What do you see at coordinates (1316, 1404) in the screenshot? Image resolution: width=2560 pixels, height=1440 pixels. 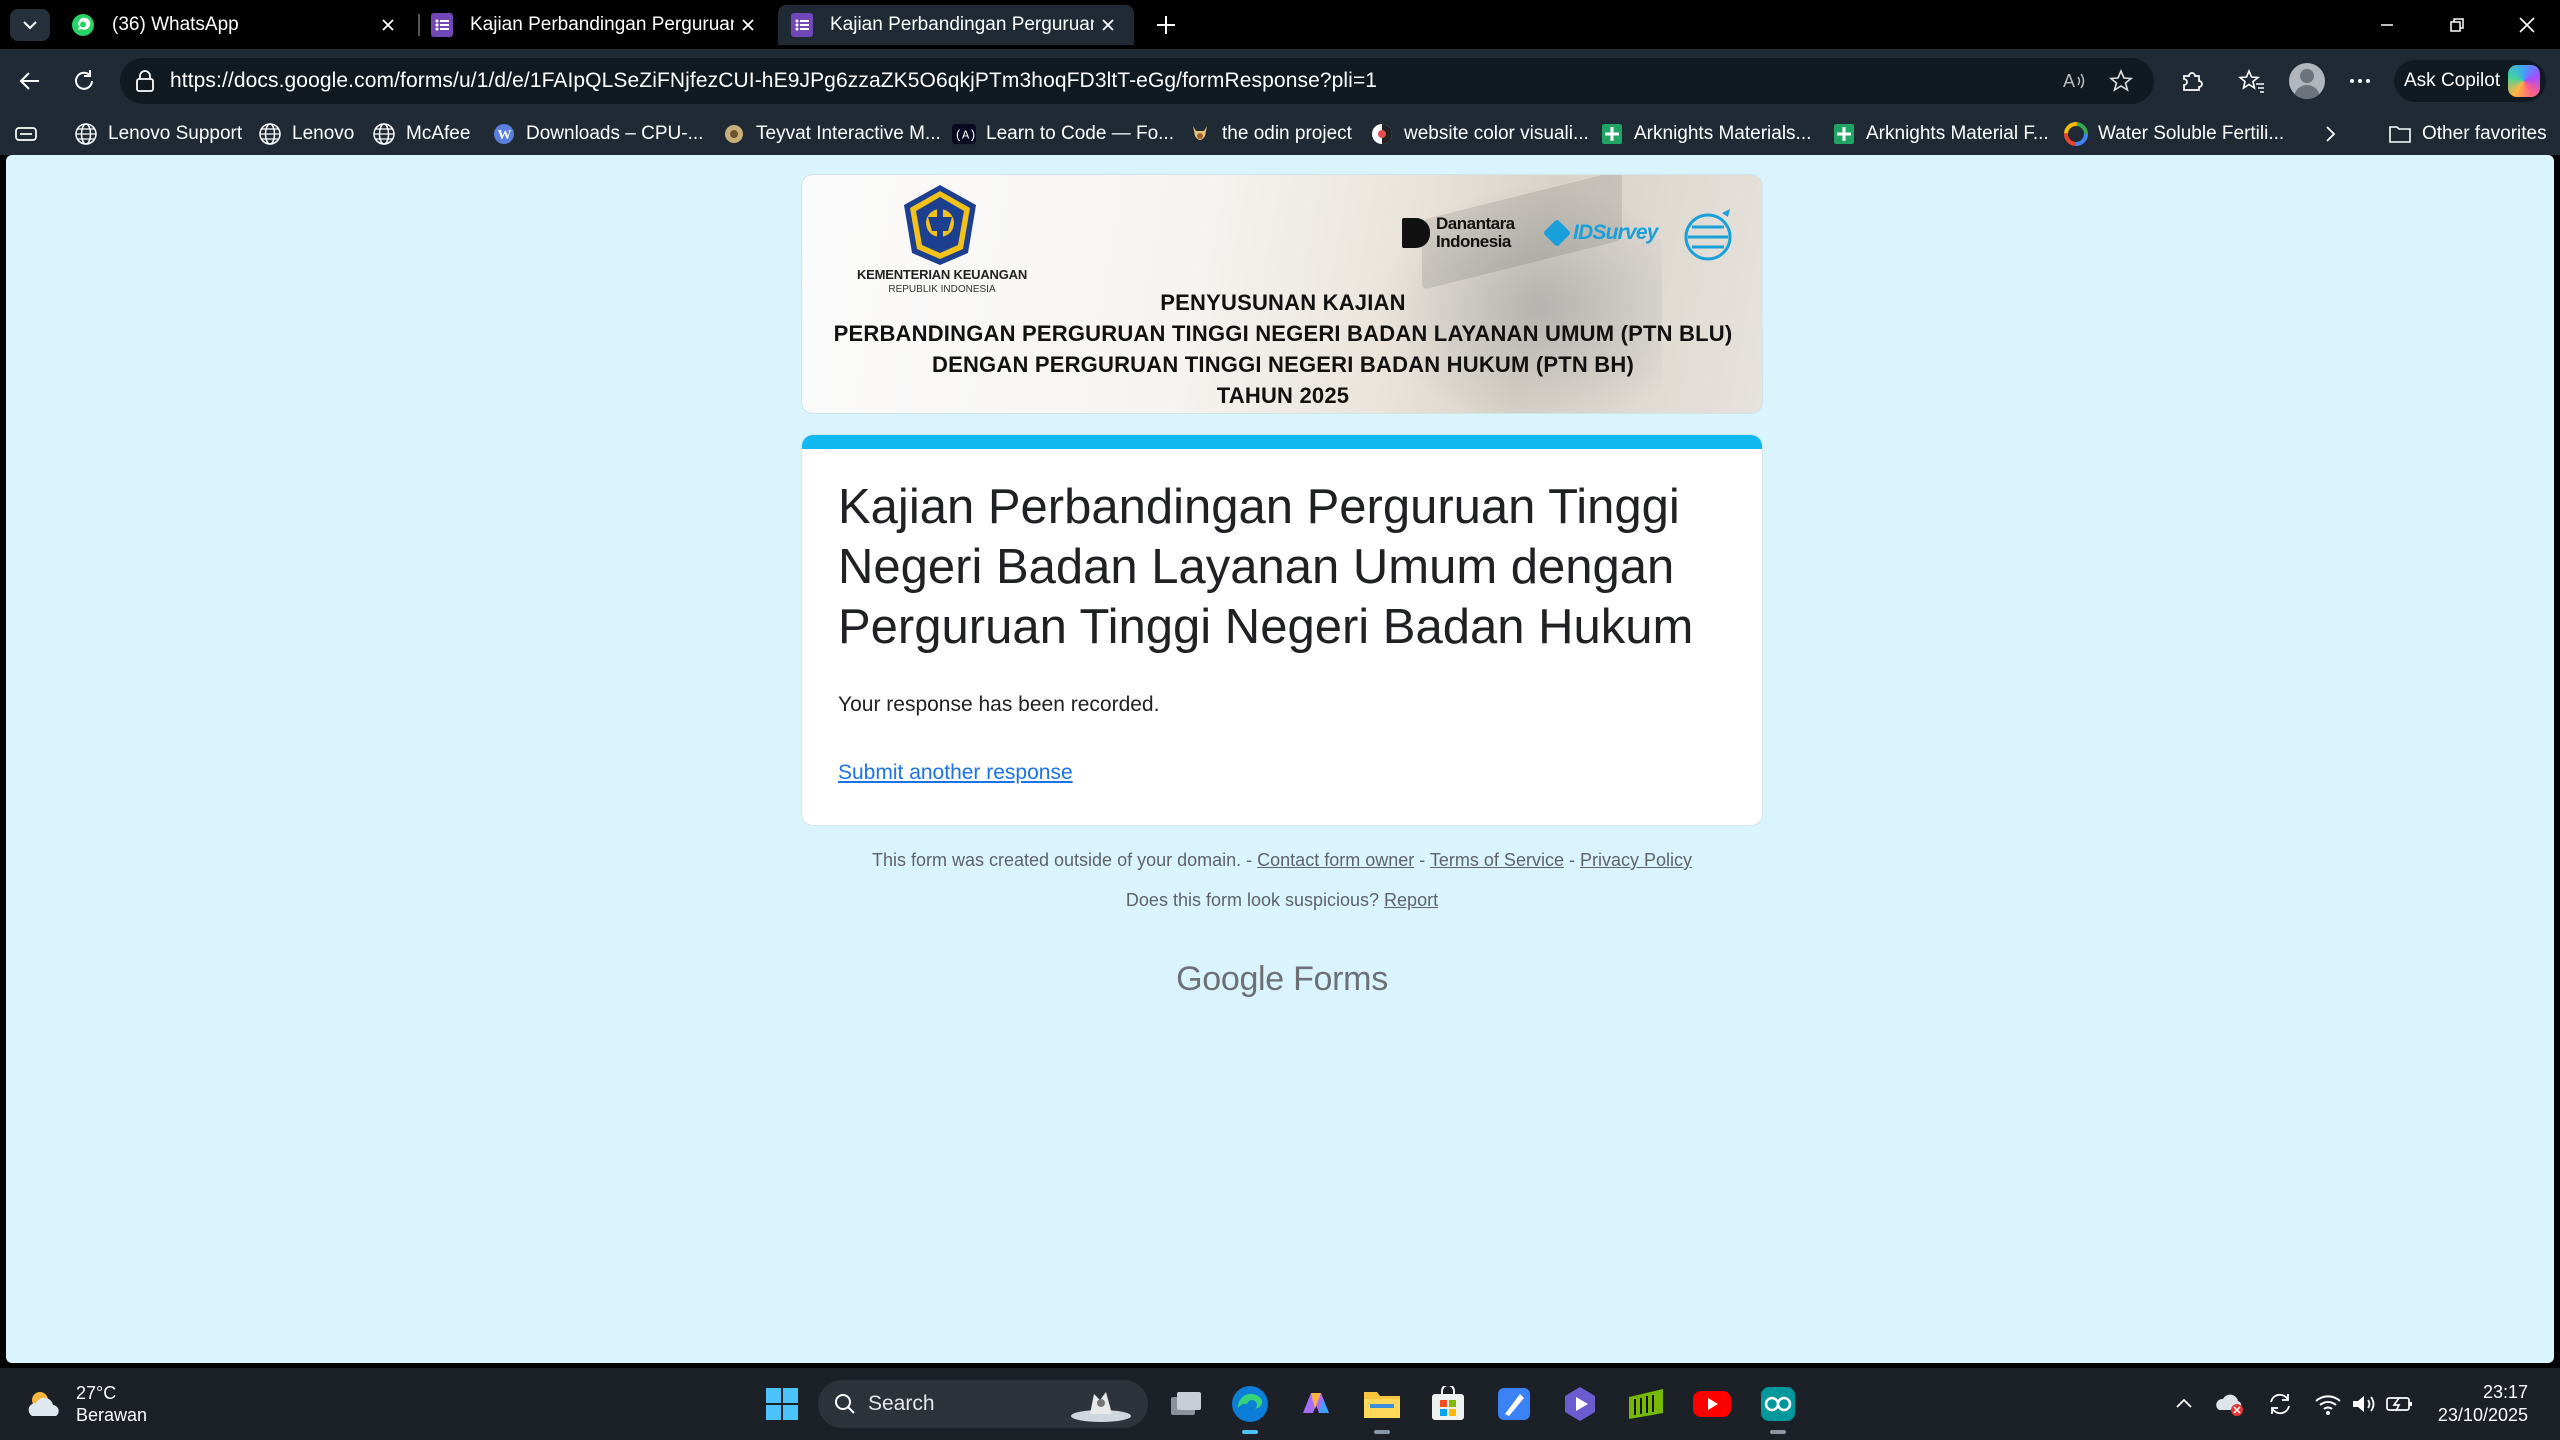 I see `taskbar-copilot` at bounding box center [1316, 1404].